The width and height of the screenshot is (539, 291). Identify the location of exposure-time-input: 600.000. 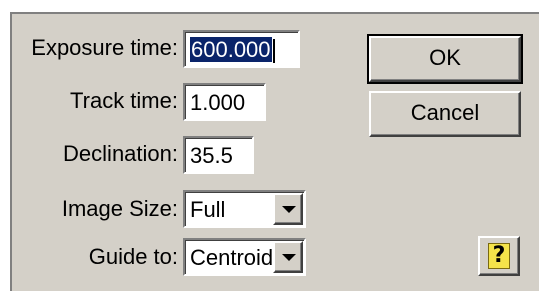
(241, 49).